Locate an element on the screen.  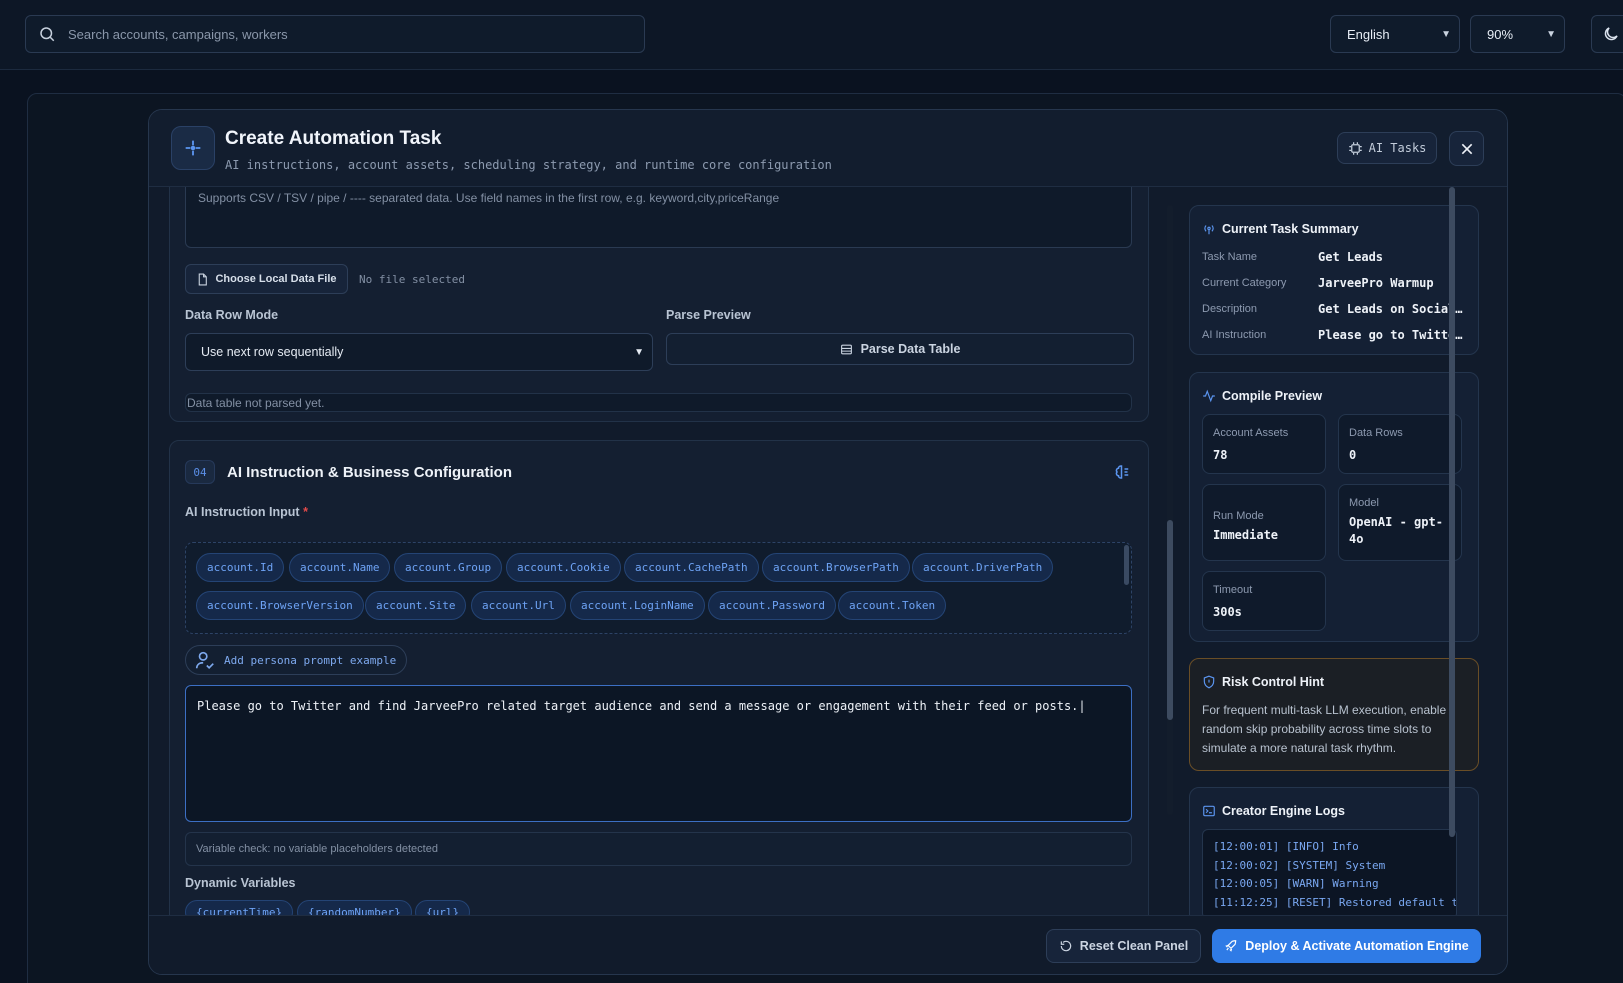
parse-data-table-button: Parse Data Table is located at coordinates (900, 349).